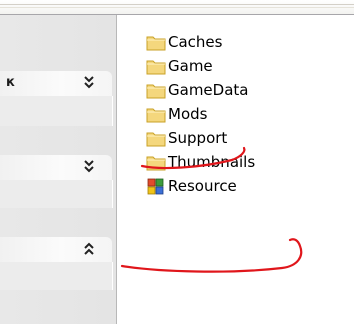  Describe the element at coordinates (56, 83) in the screenshot. I see `task-group-header-1: к` at that location.